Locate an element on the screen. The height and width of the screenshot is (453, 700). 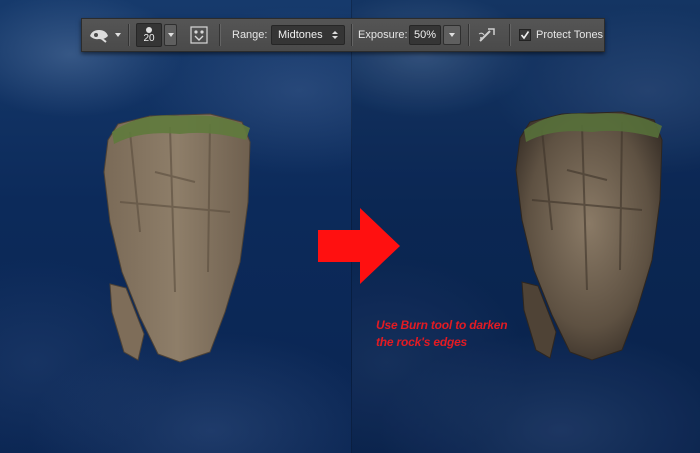
annotation-line-2: the rock's edges is located at coordinates (422, 342).